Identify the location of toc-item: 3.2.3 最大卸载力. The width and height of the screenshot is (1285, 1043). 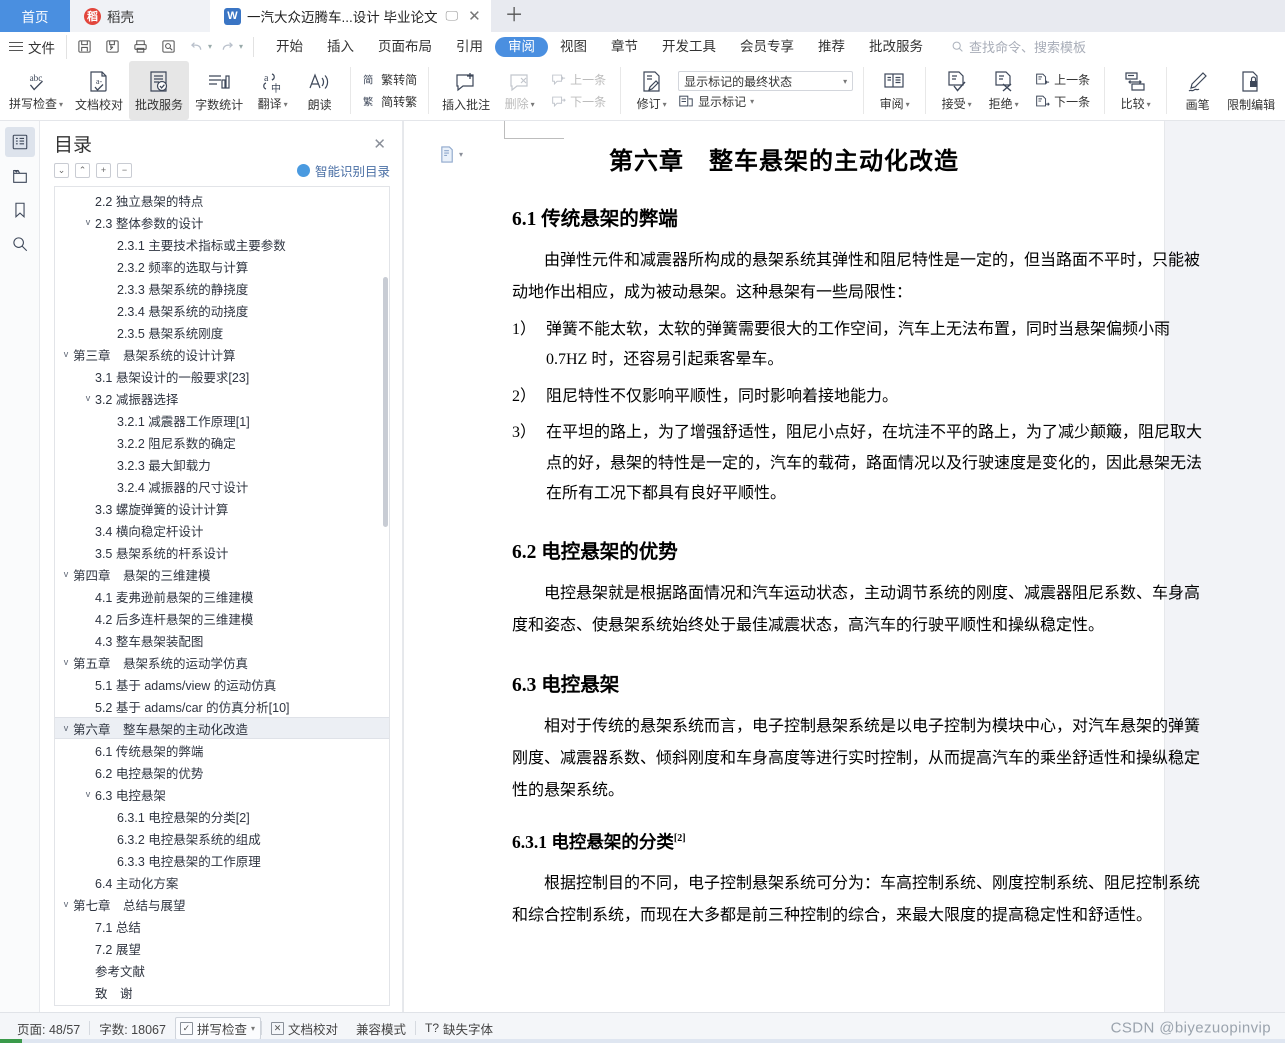
(222, 464).